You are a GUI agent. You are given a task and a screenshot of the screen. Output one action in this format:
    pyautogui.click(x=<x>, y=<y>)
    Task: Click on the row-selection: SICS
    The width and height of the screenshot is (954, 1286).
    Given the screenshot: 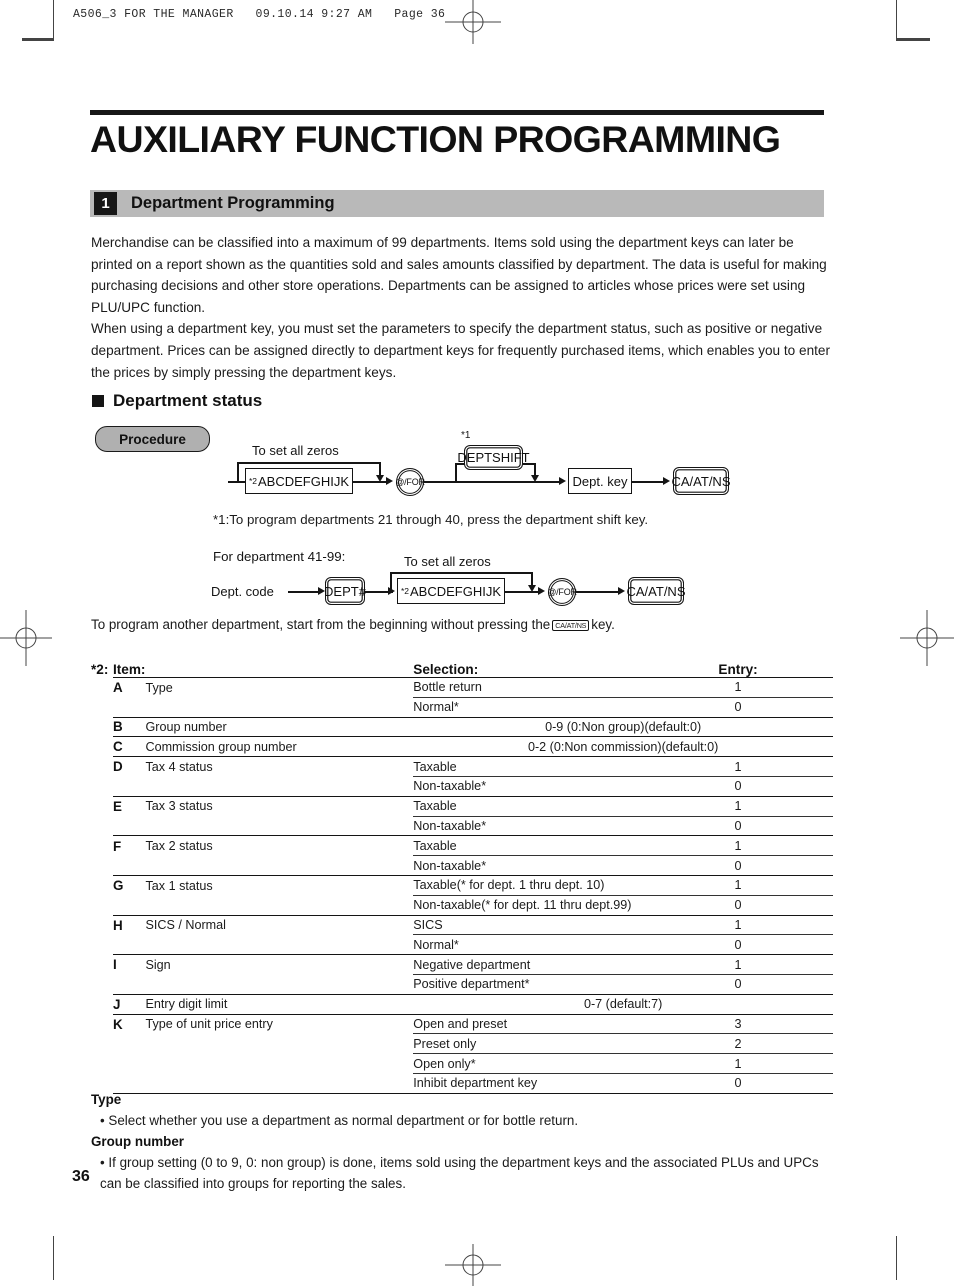 What is the action you would take?
    pyautogui.click(x=528, y=924)
    